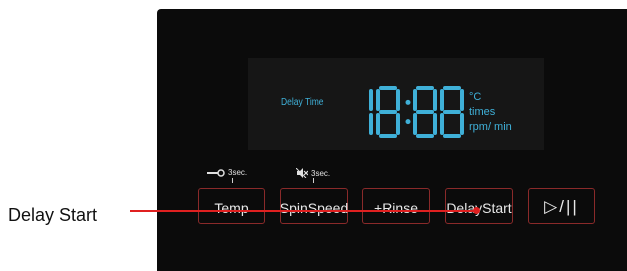 Image resolution: width=627 pixels, height=271 pixels. I want to click on temp-button-label: Temp, so click(231, 208).